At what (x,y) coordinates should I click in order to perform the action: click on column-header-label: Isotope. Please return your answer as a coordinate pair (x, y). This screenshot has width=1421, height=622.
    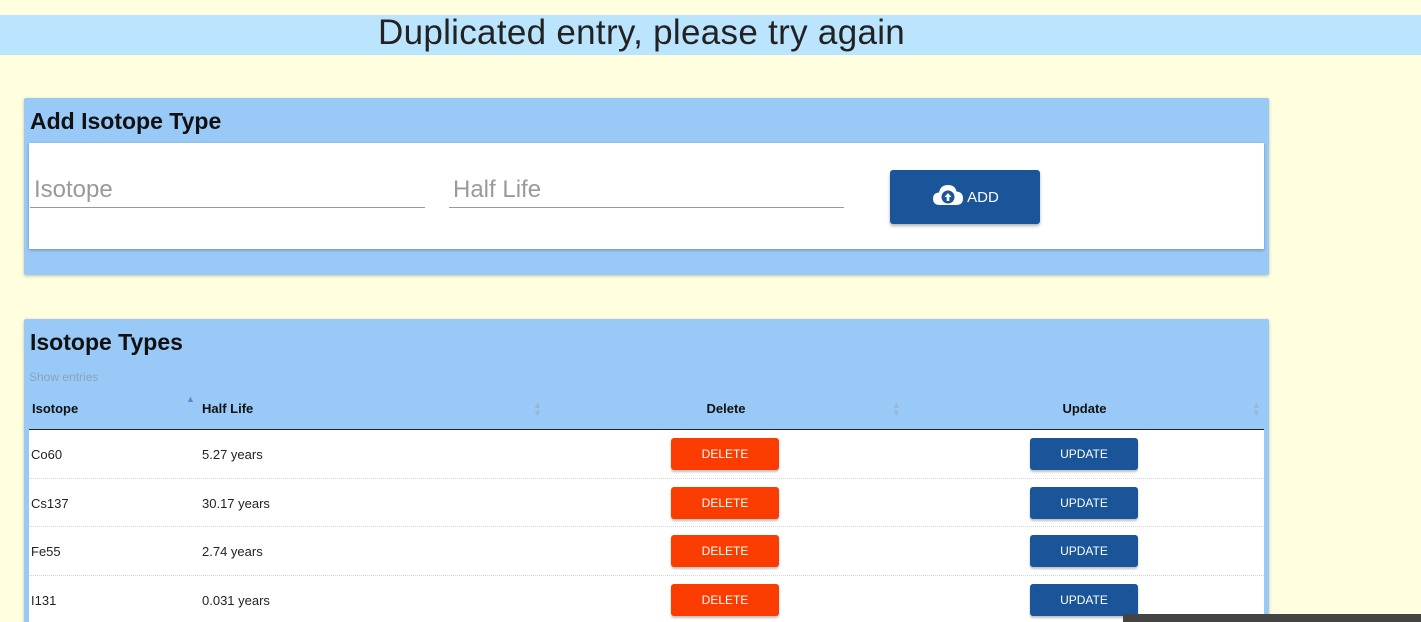
    Looking at the image, I should click on (55, 408).